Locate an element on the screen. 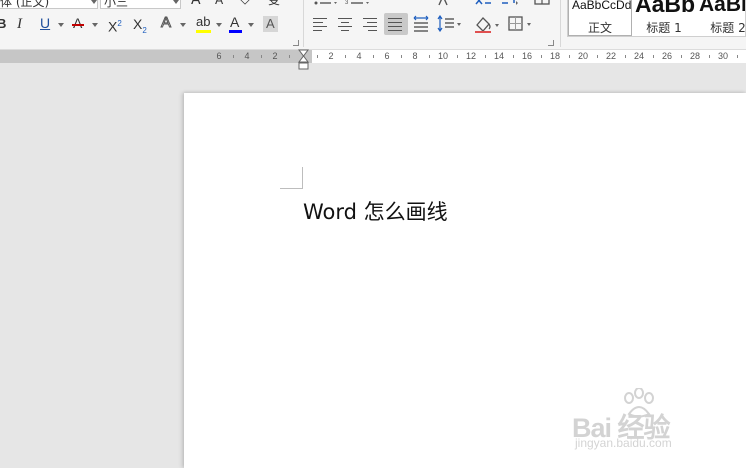 The height and width of the screenshot is (468, 746). strike-line-icon is located at coordinates (78, 25).